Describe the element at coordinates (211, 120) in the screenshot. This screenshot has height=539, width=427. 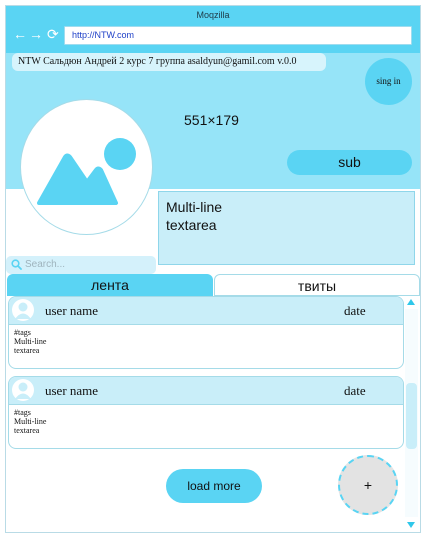
I see `banner-size-label: 551×179` at that location.